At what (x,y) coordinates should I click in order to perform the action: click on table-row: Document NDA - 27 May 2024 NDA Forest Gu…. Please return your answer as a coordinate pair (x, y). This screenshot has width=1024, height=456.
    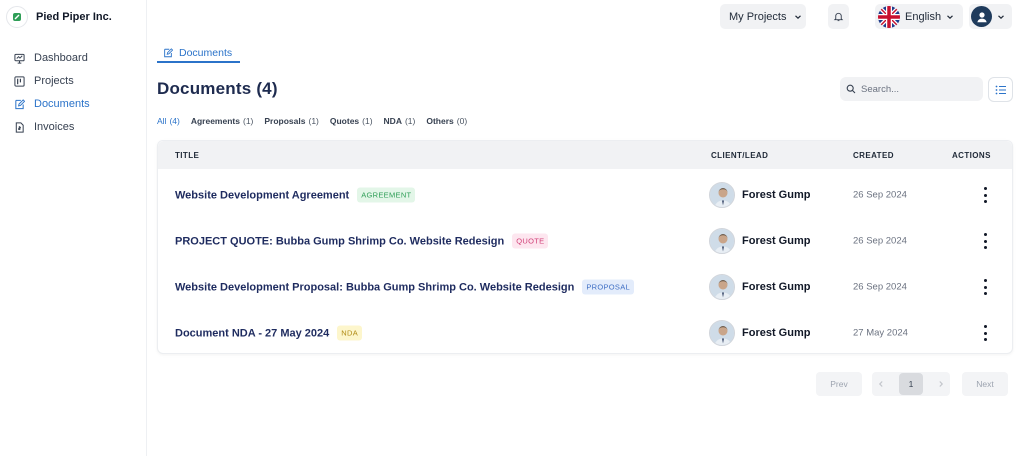
    Looking at the image, I should click on (585, 333).